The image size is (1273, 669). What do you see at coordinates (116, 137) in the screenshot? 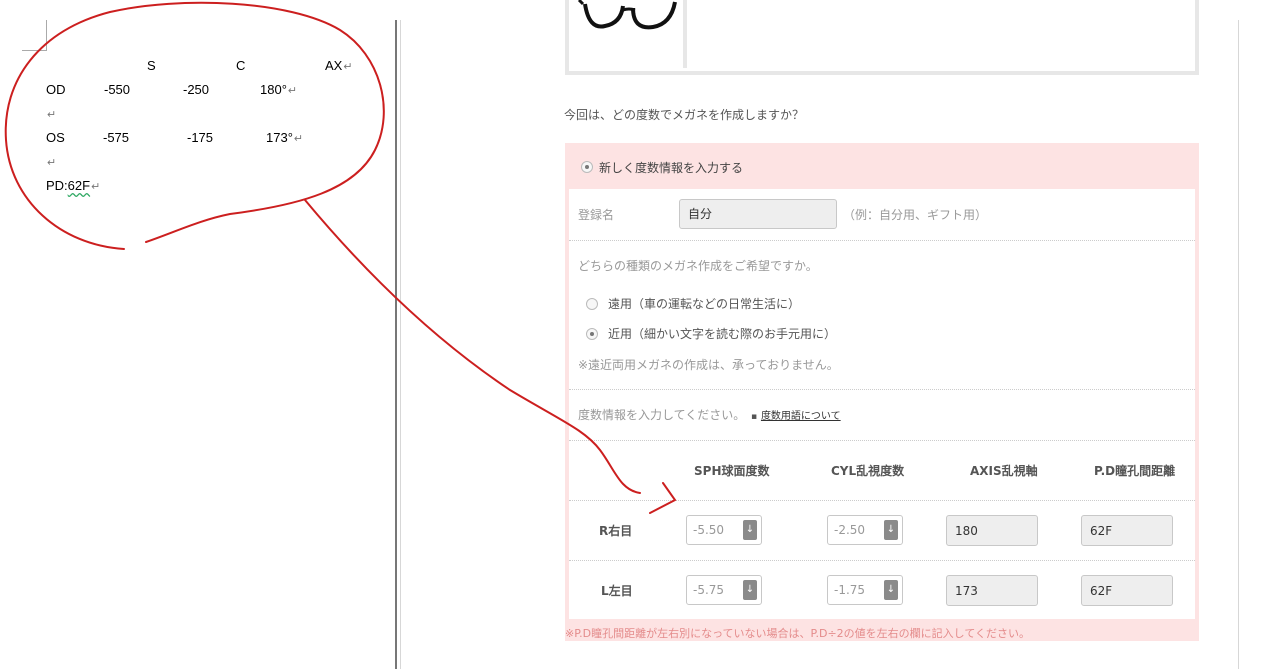
I see `os-sphere: -575` at bounding box center [116, 137].